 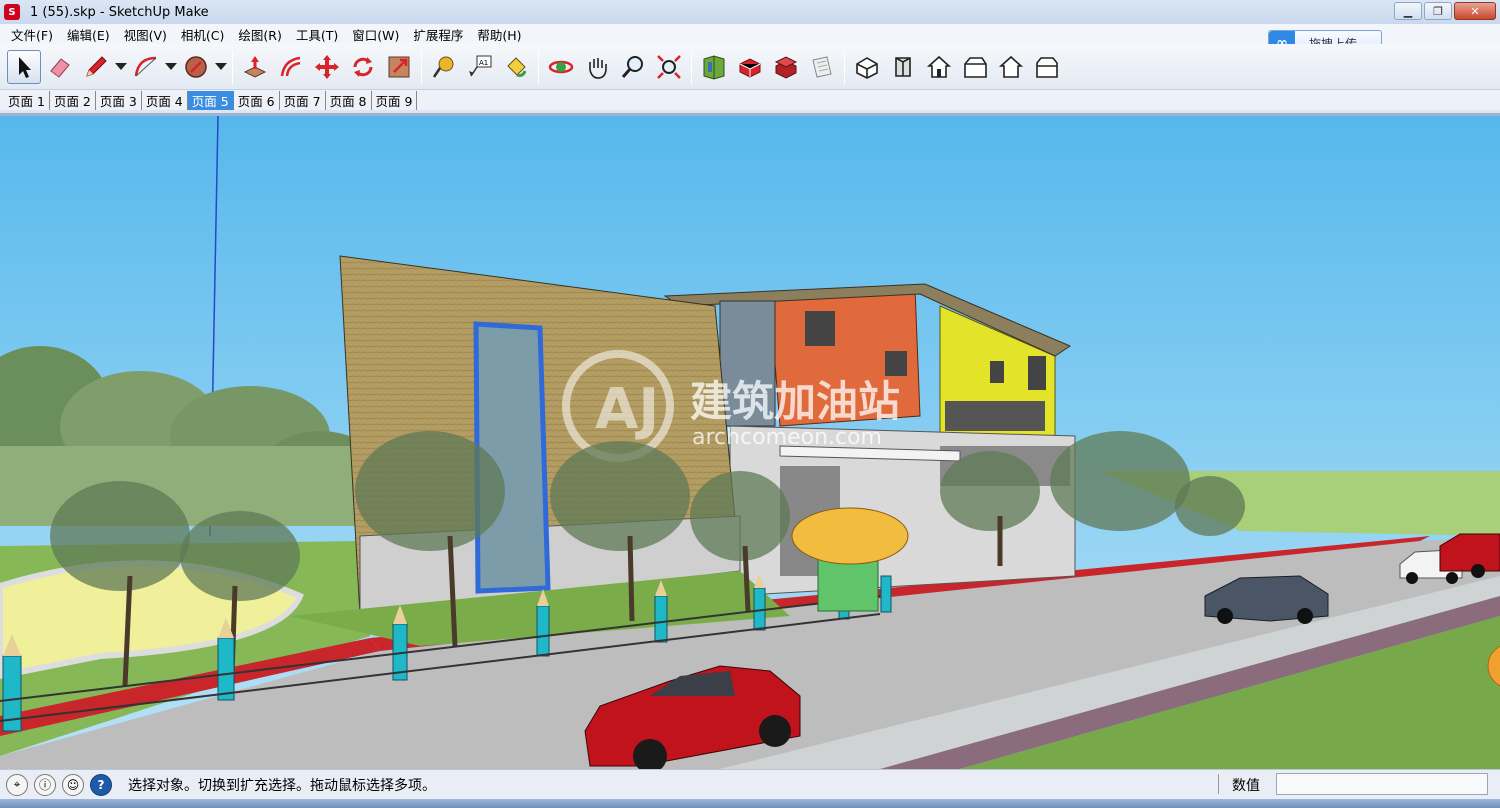 I want to click on pencil-tool-icon, so click(x=96, y=66).